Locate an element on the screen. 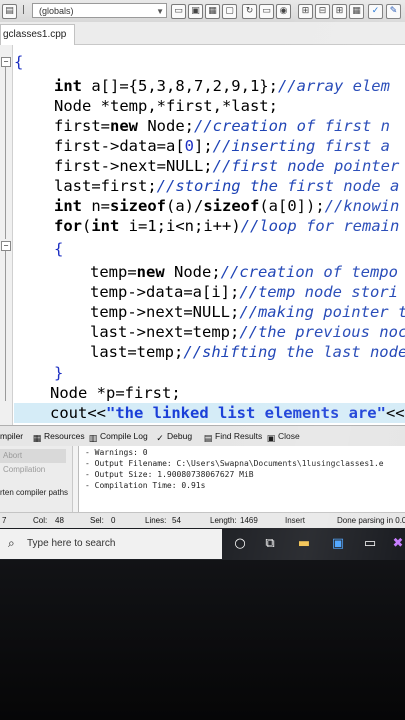  file-tab: gclasses1.cpp is located at coordinates (38, 34).